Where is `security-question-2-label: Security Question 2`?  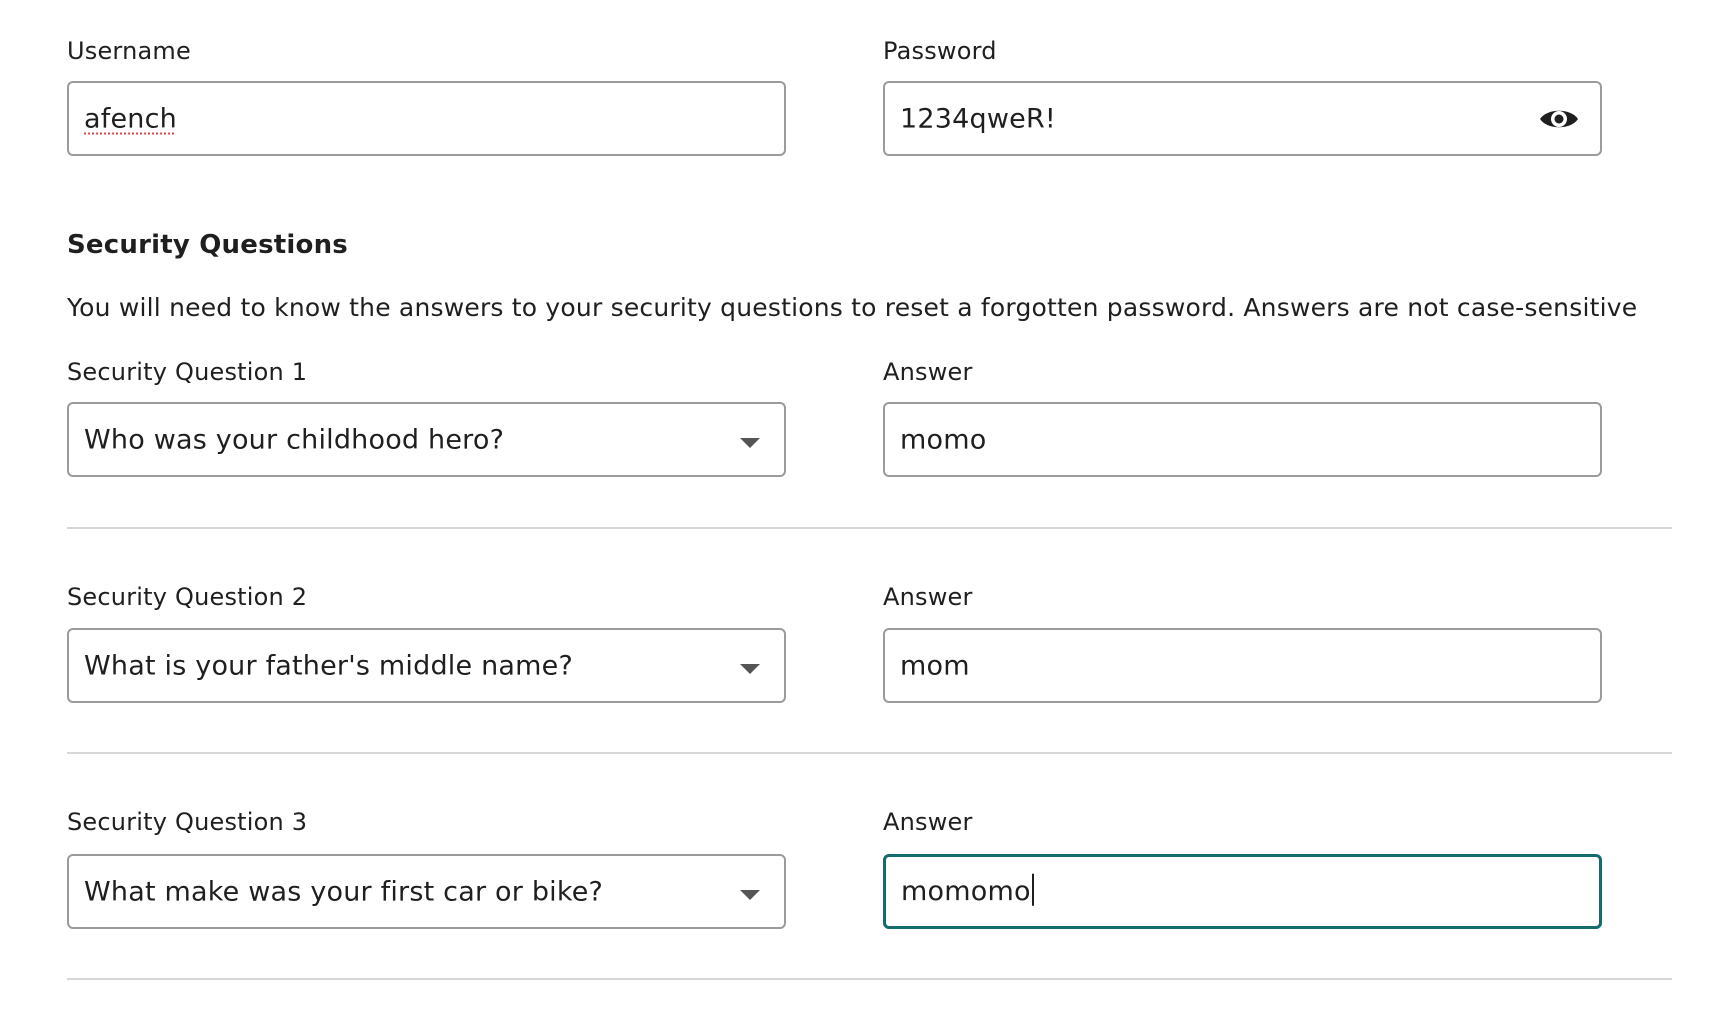
security-question-2-label: Security Question 2 is located at coordinates (187, 597).